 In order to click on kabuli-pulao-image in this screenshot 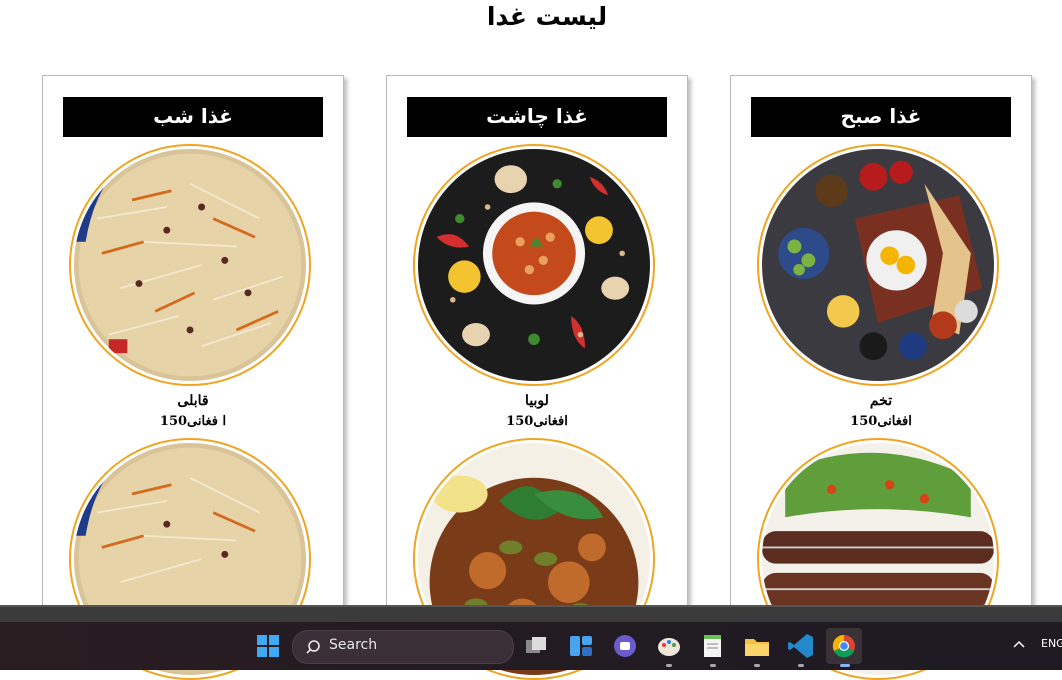, I will do `click(190, 265)`.